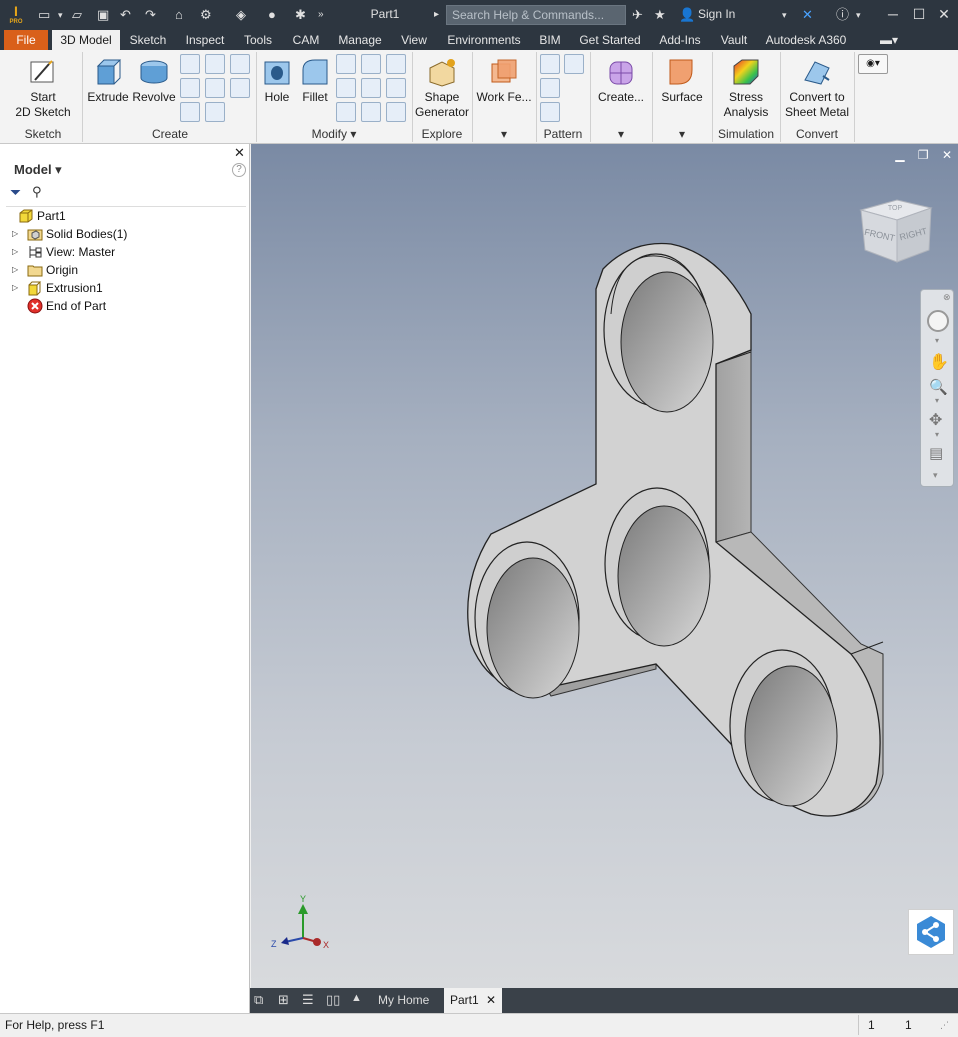  Describe the element at coordinates (550, 112) in the screenshot. I see `sketch-pattern-icon` at that location.